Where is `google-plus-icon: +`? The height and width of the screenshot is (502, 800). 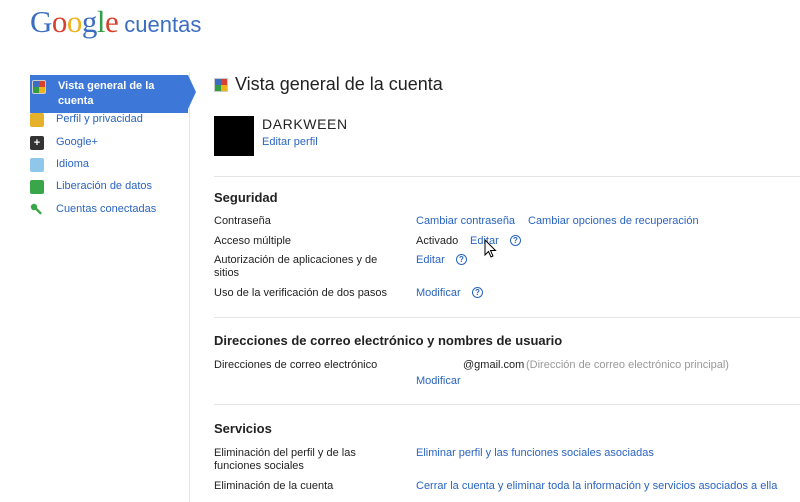
google-plus-icon: + is located at coordinates (37, 143).